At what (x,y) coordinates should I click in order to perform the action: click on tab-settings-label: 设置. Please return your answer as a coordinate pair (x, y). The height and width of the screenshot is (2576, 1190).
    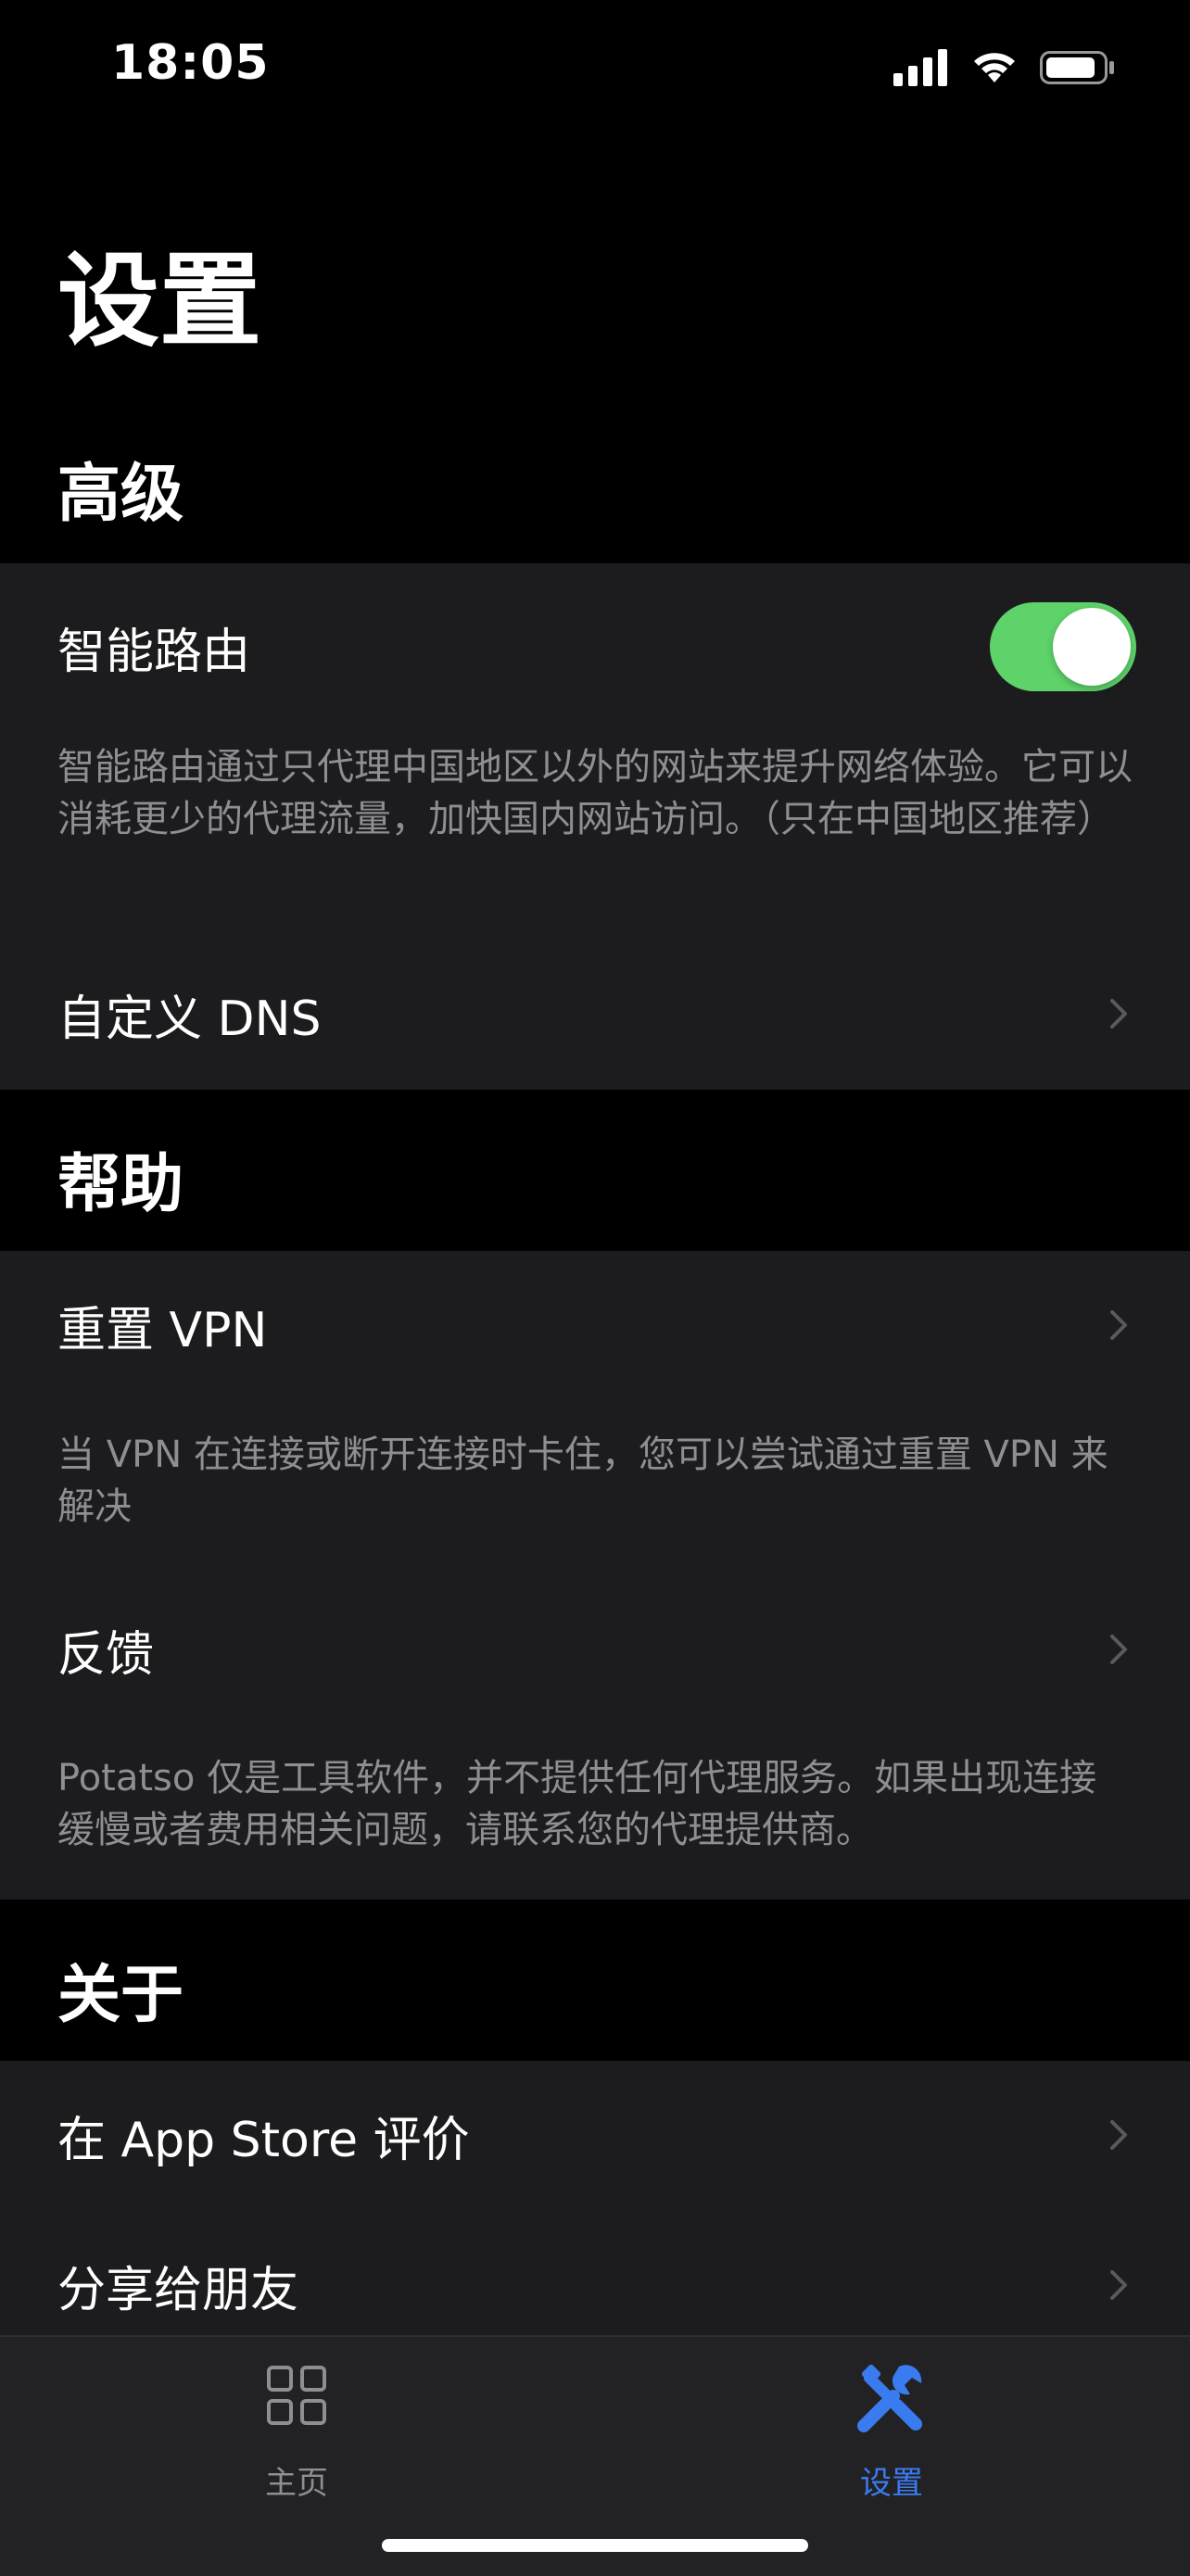
    Looking at the image, I should click on (891, 2483).